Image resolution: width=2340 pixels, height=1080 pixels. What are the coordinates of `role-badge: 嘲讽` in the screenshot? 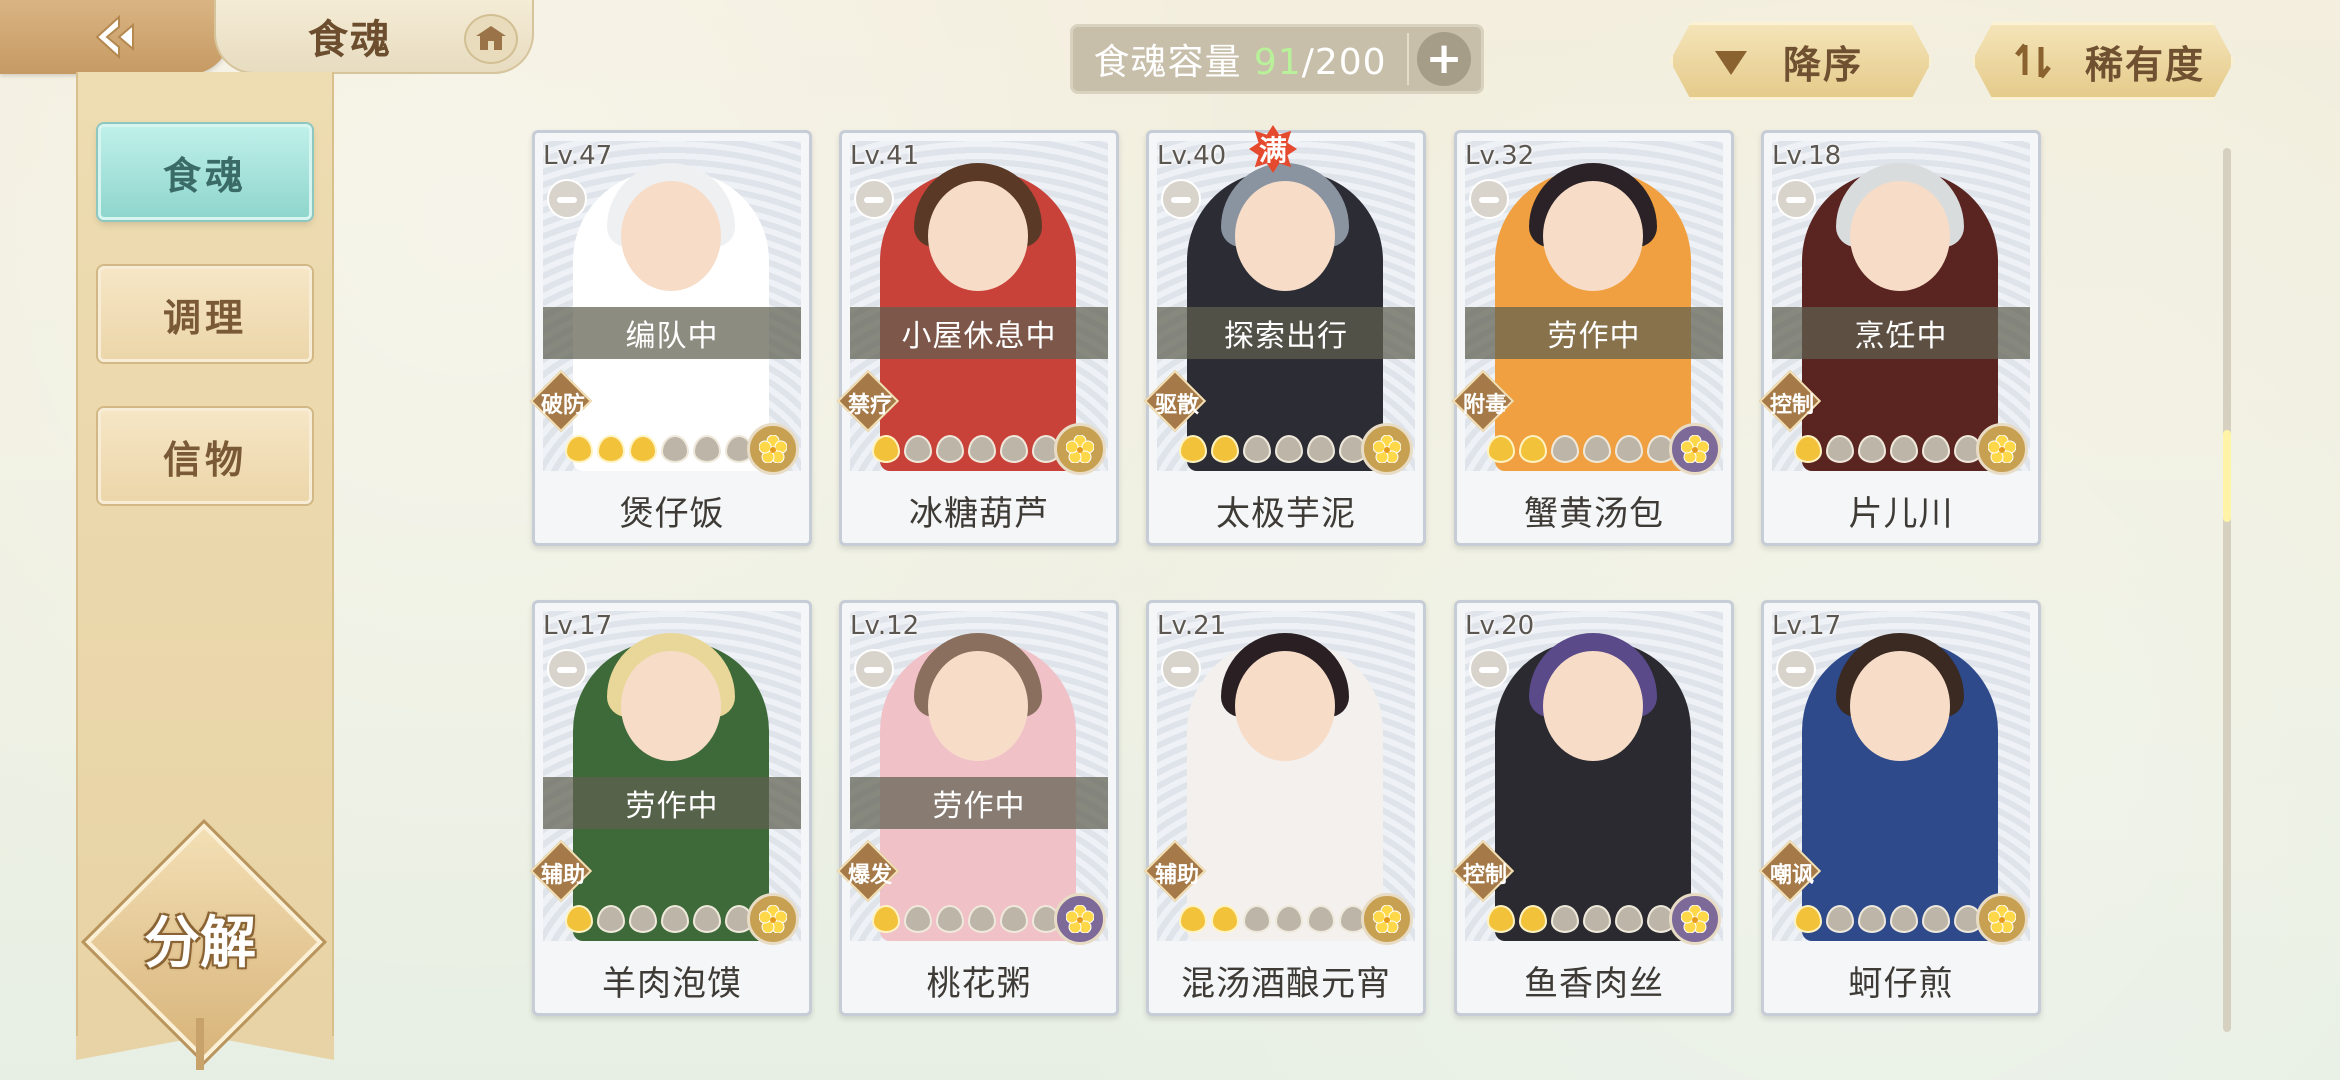 It's located at (1790, 871).